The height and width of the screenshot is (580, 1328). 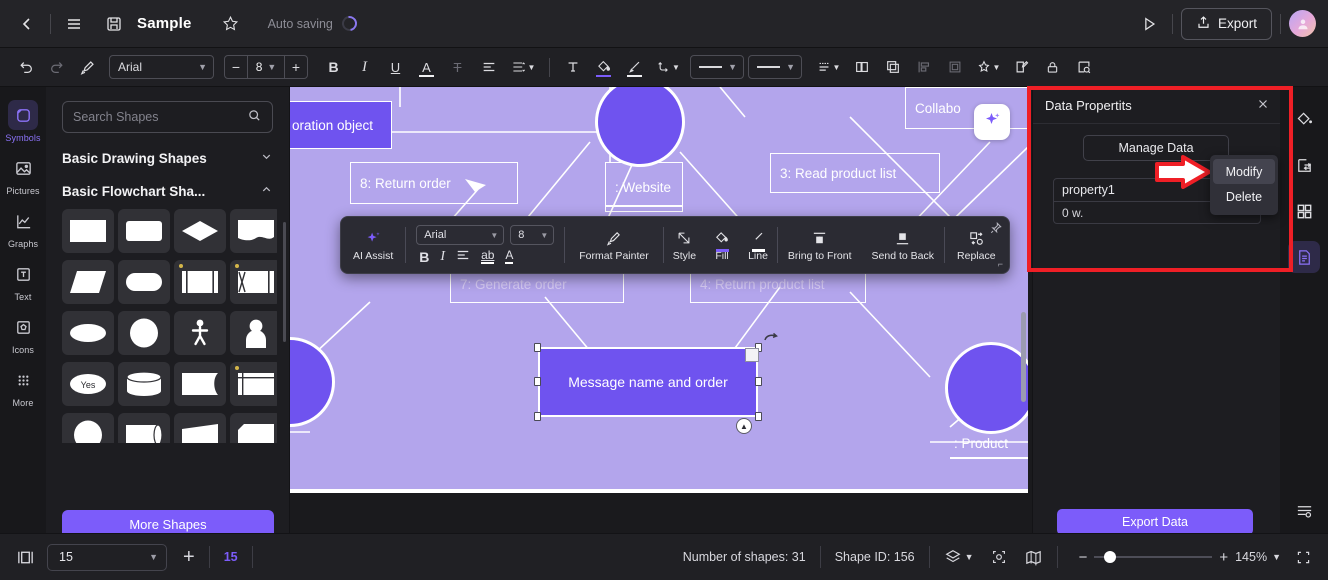 What do you see at coordinates (23, 227) in the screenshot?
I see `sidebar-item-graphs: Graphs` at bounding box center [23, 227].